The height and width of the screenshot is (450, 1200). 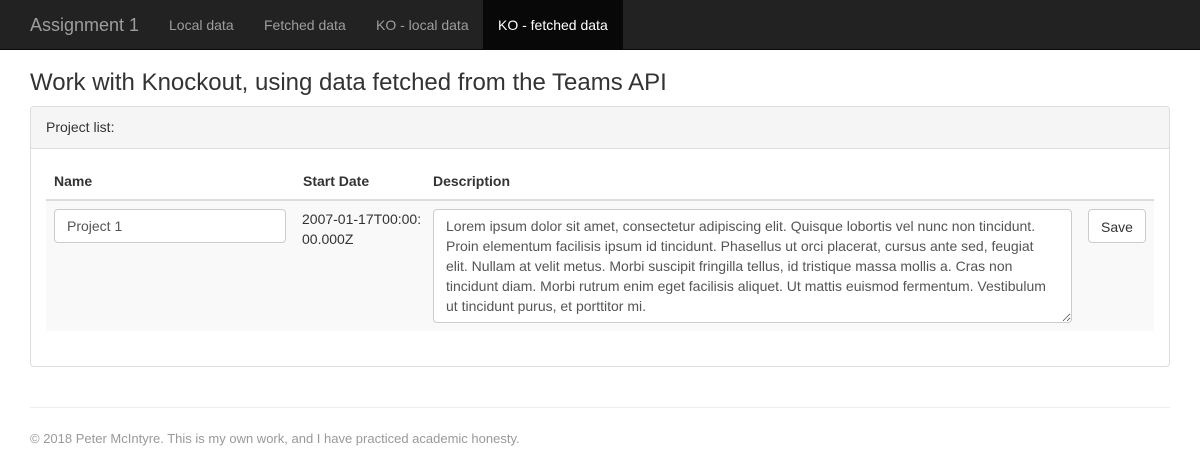 What do you see at coordinates (84, 25) in the screenshot?
I see `brand-link: Assignment 1` at bounding box center [84, 25].